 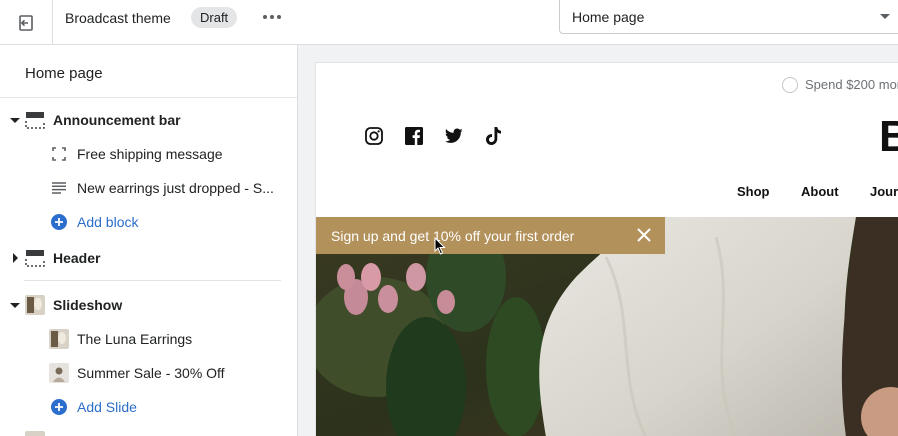 I want to click on slide-summer-sale: Summer Sale - 30% Off, so click(x=148, y=373).